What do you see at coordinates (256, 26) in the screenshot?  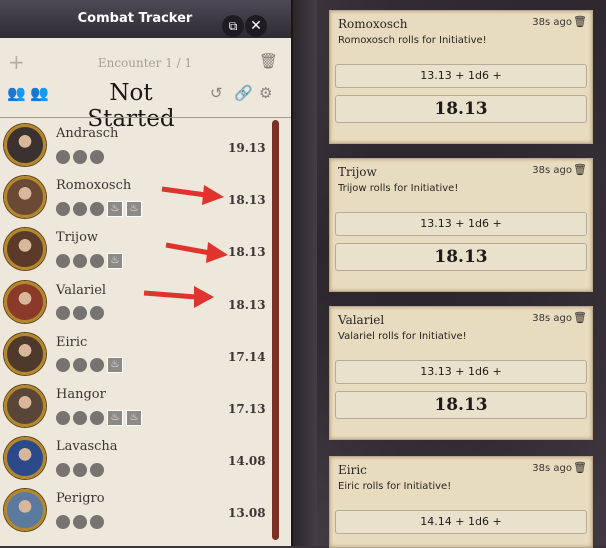 I see `close-icon: ✕` at bounding box center [256, 26].